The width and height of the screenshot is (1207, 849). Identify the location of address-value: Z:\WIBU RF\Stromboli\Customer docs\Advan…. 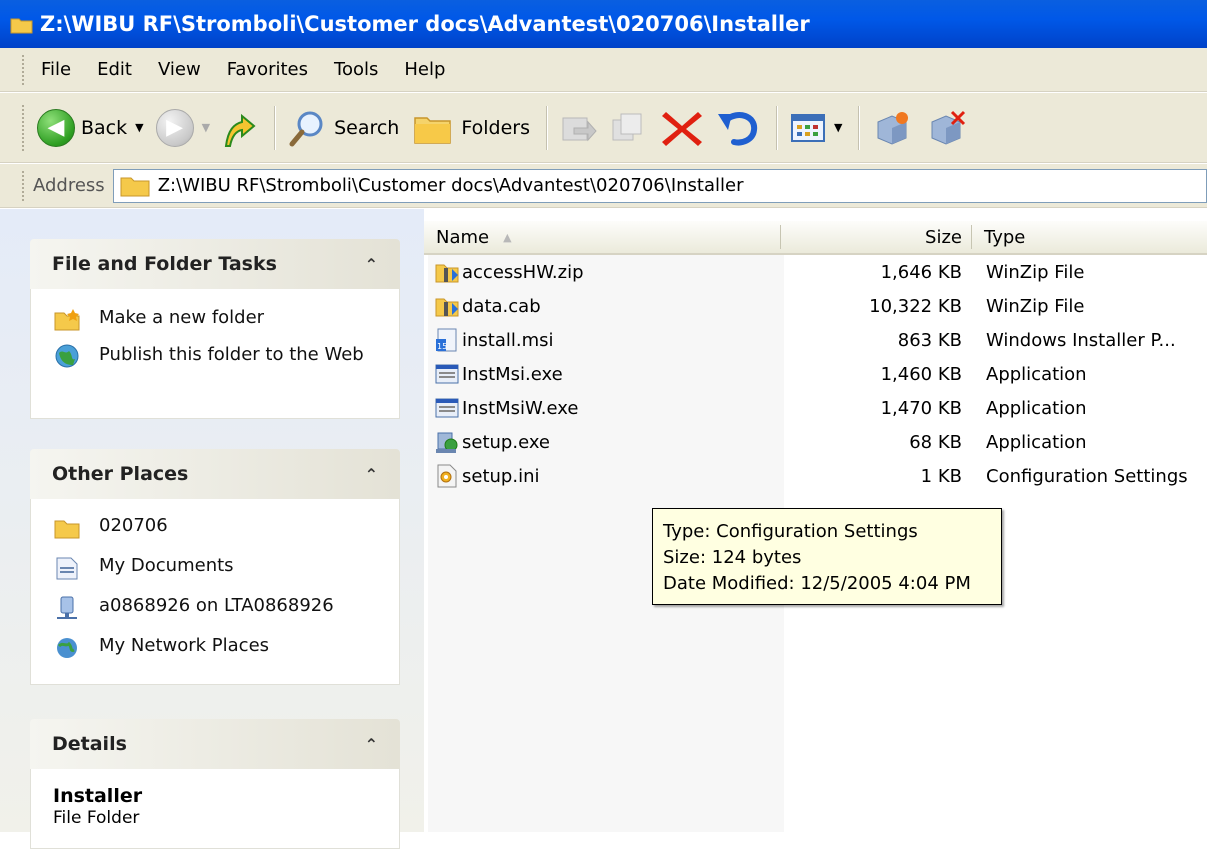
(450, 185).